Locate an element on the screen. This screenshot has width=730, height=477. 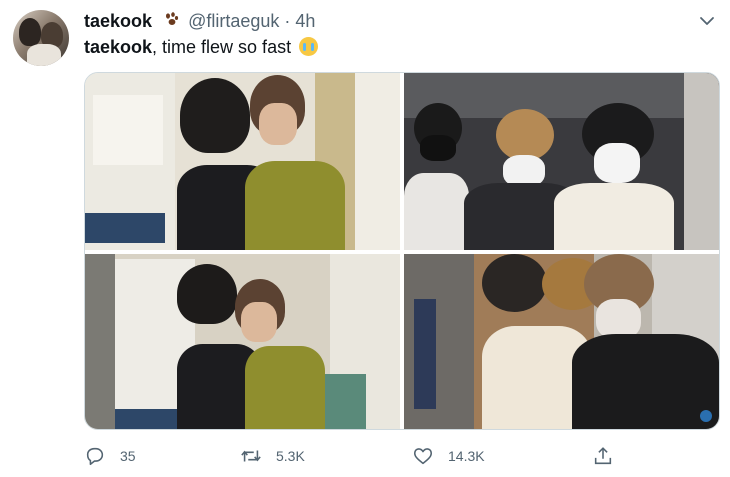
loudly-crying-face-emoji is located at coordinates (309, 46).